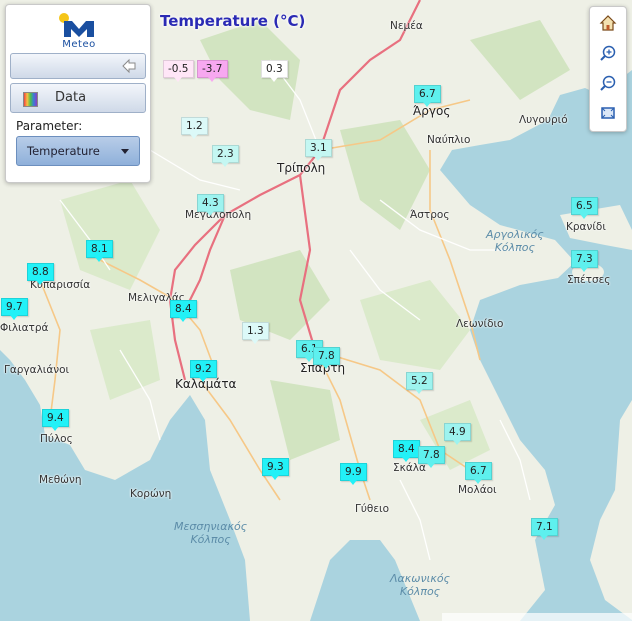  I want to click on temperature-marker: 9.7, so click(14, 309).